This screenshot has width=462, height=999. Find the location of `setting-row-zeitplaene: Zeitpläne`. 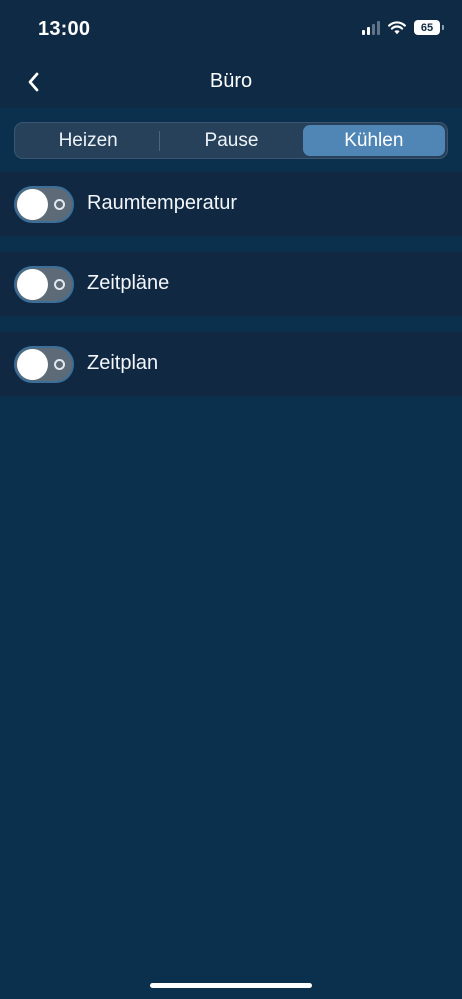

setting-row-zeitplaene: Zeitpläne is located at coordinates (231, 284).